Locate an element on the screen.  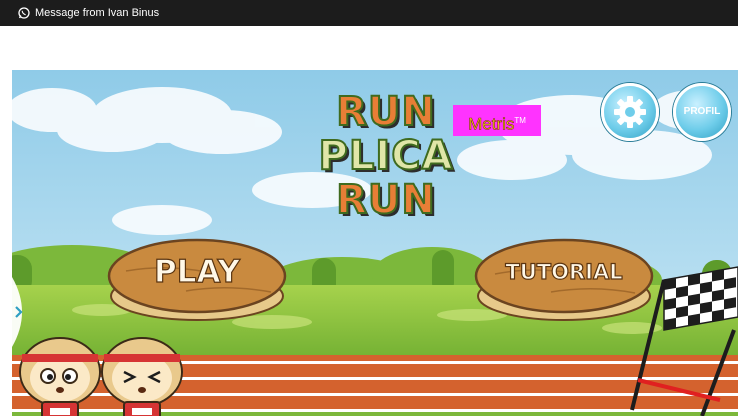
gear-icon is located at coordinates (630, 112).